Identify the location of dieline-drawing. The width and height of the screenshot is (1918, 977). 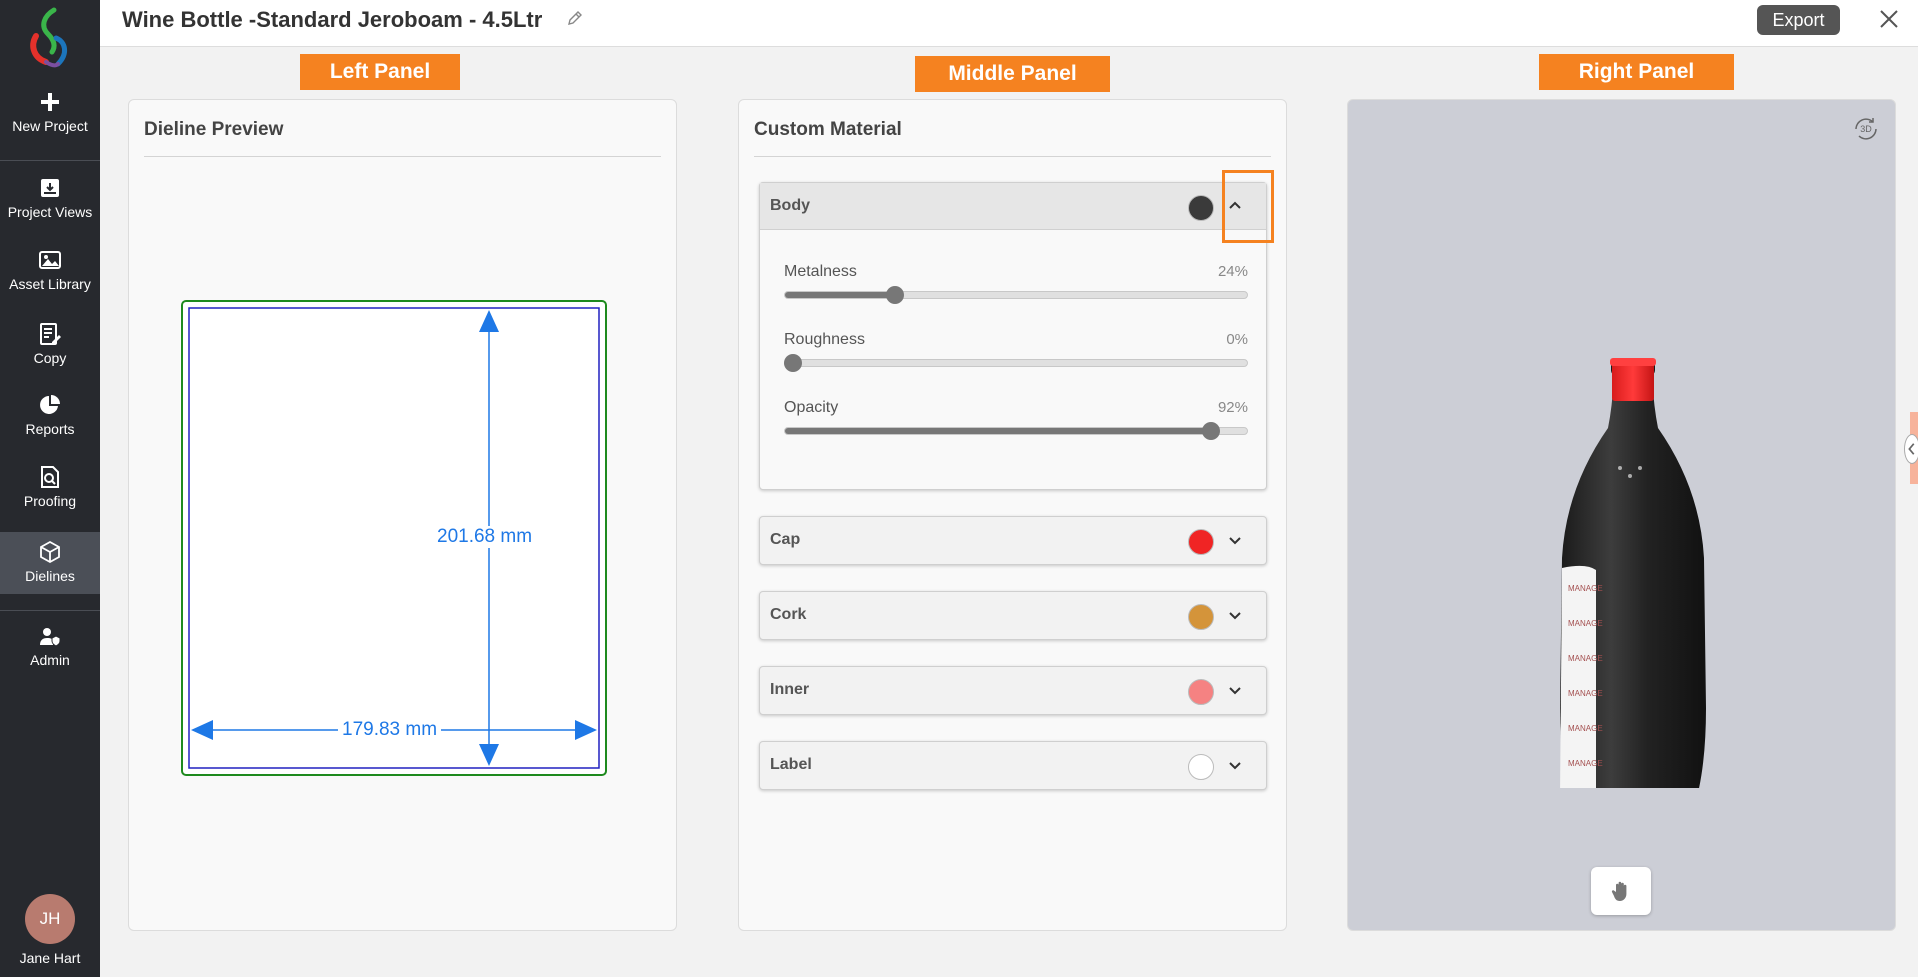
(394, 538).